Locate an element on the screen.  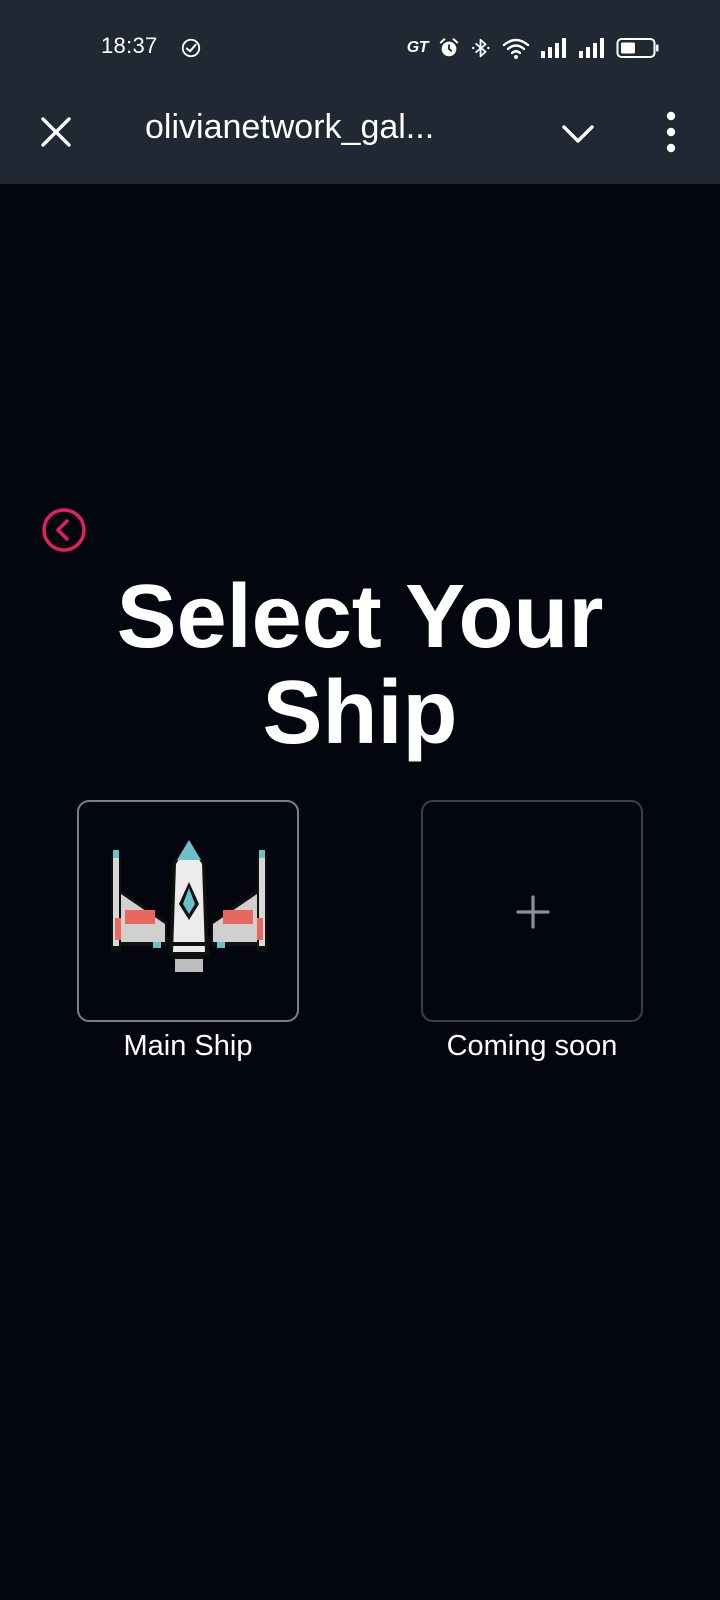
status-icons: GT is located at coordinates (533, 48).